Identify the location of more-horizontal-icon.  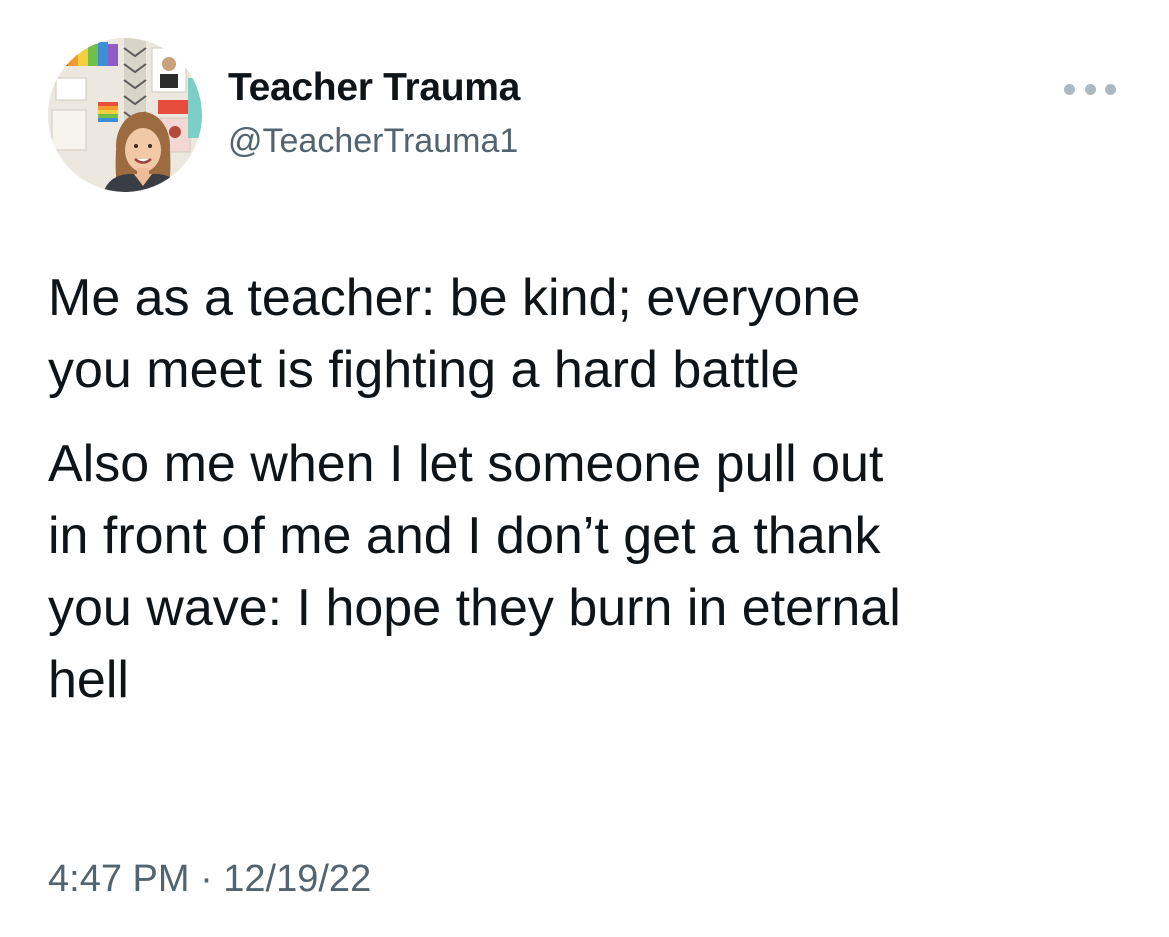
(1069, 89).